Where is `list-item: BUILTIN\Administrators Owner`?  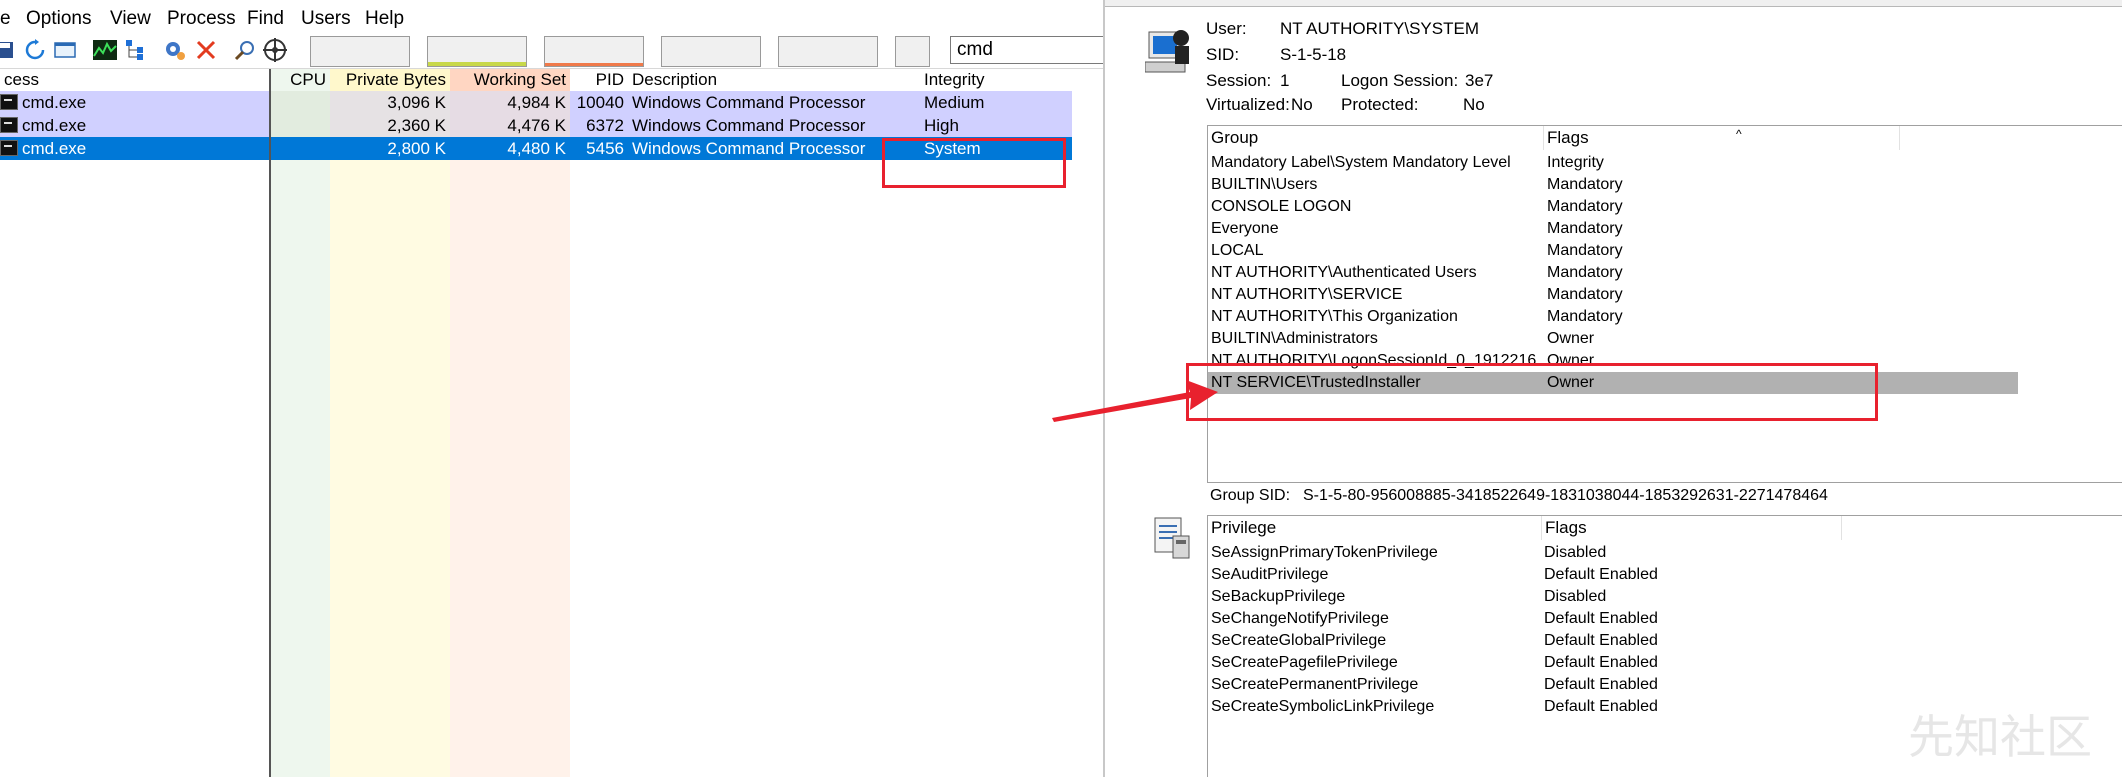 list-item: BUILTIN\Administrators Owner is located at coordinates (1613, 339).